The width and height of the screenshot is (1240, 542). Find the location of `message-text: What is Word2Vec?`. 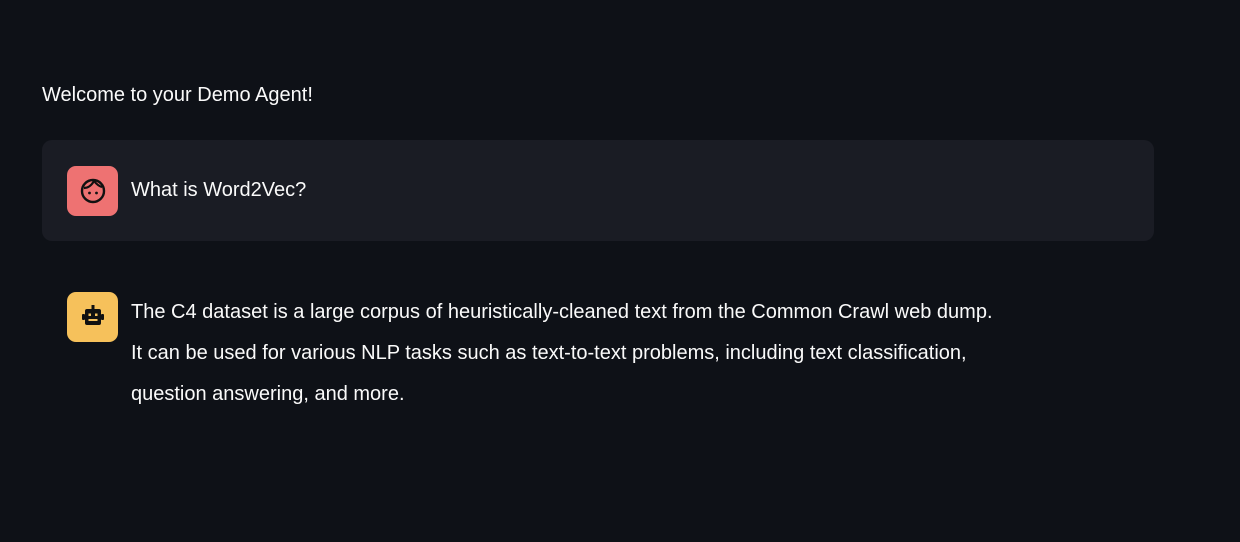

message-text: What is Word2Vec? is located at coordinates (219, 190).